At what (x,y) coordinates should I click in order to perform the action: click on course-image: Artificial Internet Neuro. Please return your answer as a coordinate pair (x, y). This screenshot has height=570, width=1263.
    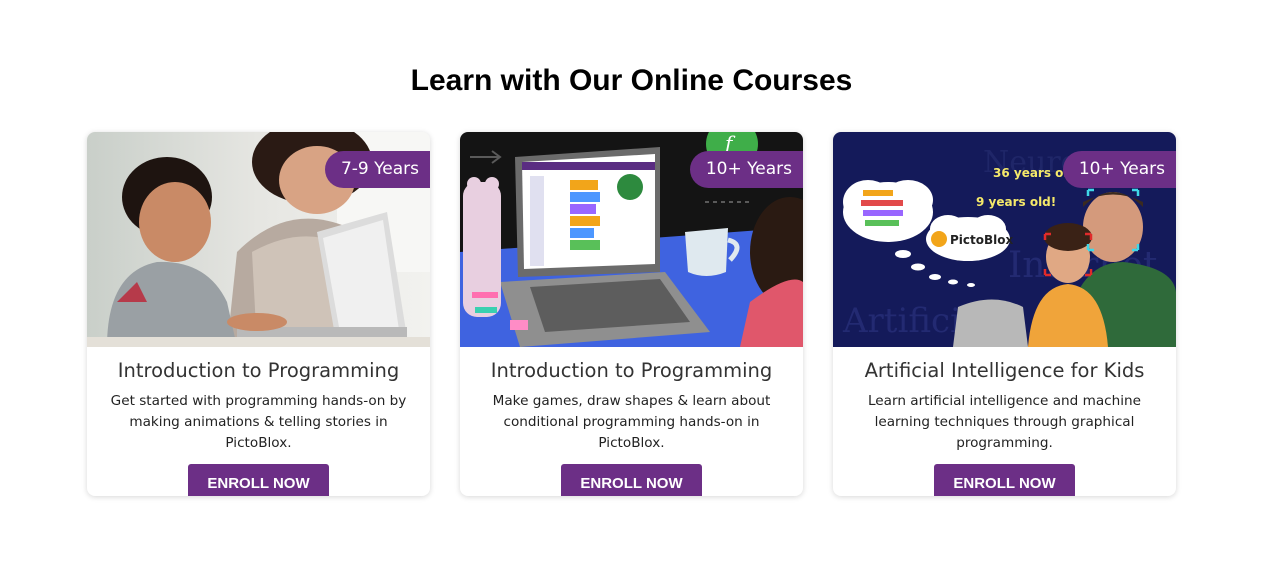
    Looking at the image, I should click on (1004, 239).